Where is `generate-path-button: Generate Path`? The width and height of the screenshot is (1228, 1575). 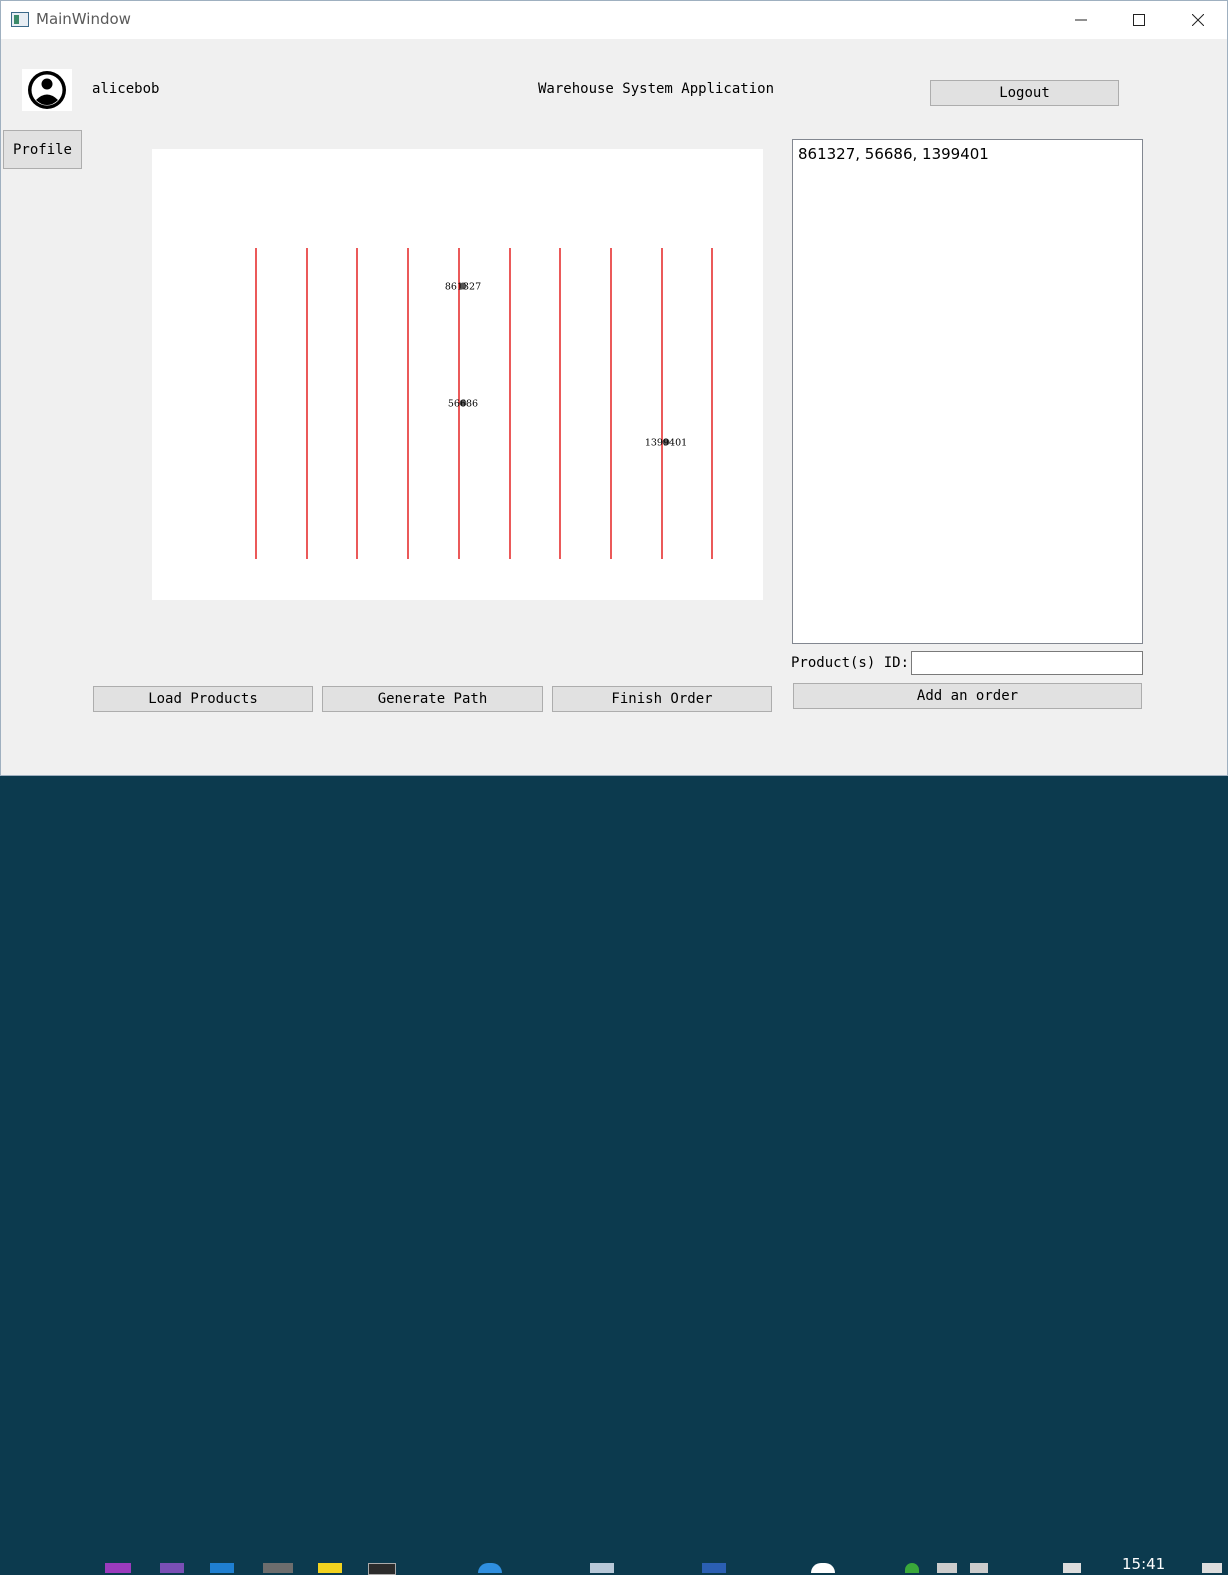 generate-path-button: Generate Path is located at coordinates (432, 699).